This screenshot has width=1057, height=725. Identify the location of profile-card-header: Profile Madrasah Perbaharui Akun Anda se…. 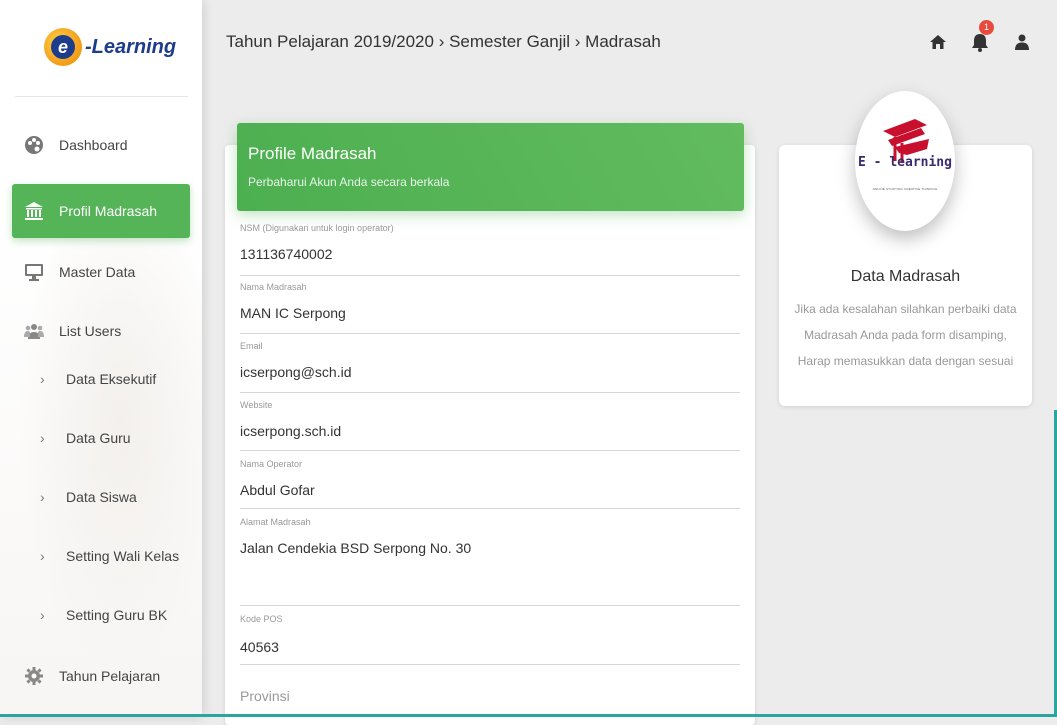
(490, 167).